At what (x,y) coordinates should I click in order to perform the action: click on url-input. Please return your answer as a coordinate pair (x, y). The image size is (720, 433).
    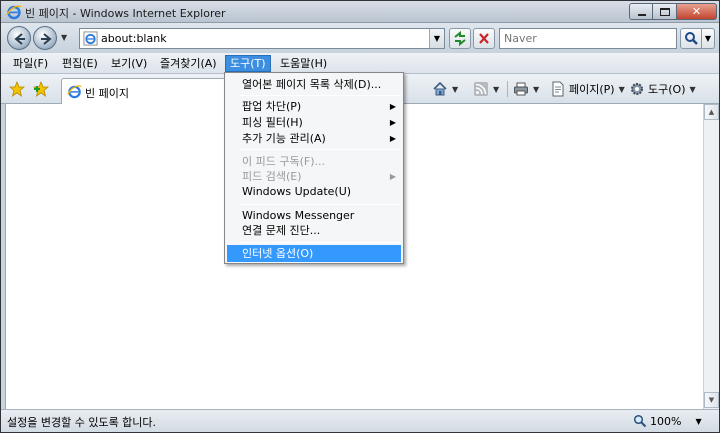
    Looking at the image, I should click on (261, 38).